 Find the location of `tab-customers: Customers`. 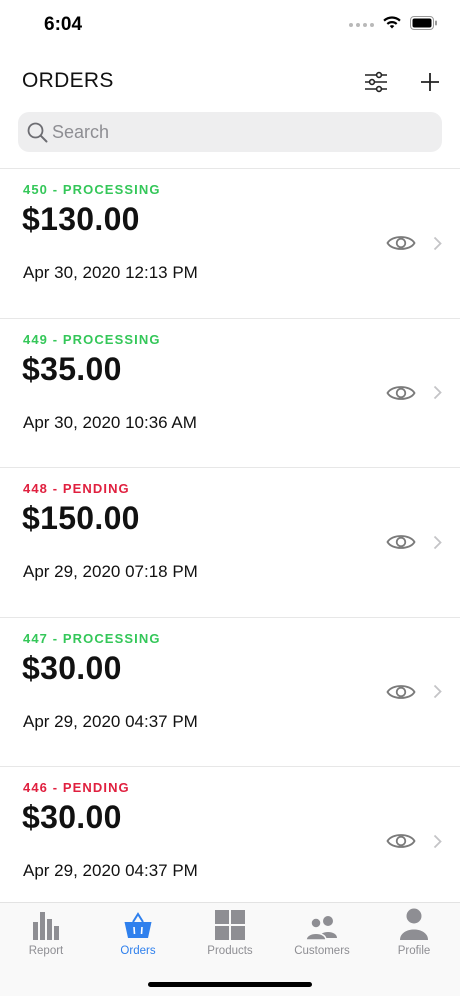

tab-customers: Customers is located at coordinates (322, 933).